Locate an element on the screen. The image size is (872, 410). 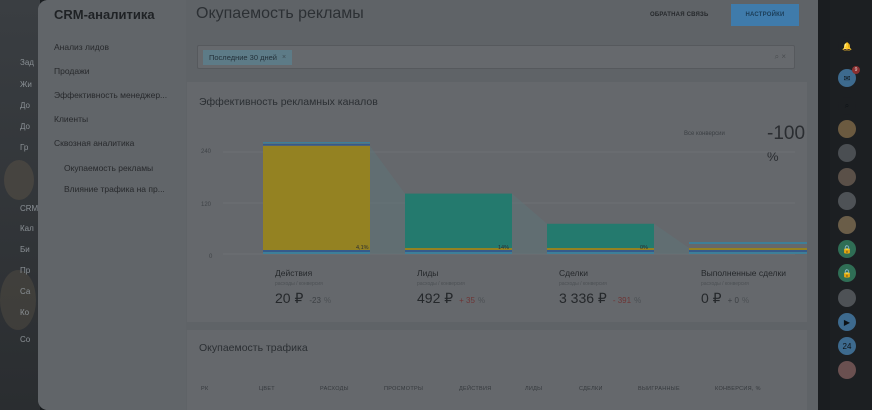
rail-glyph: ⌕ is located at coordinates (847, 105).